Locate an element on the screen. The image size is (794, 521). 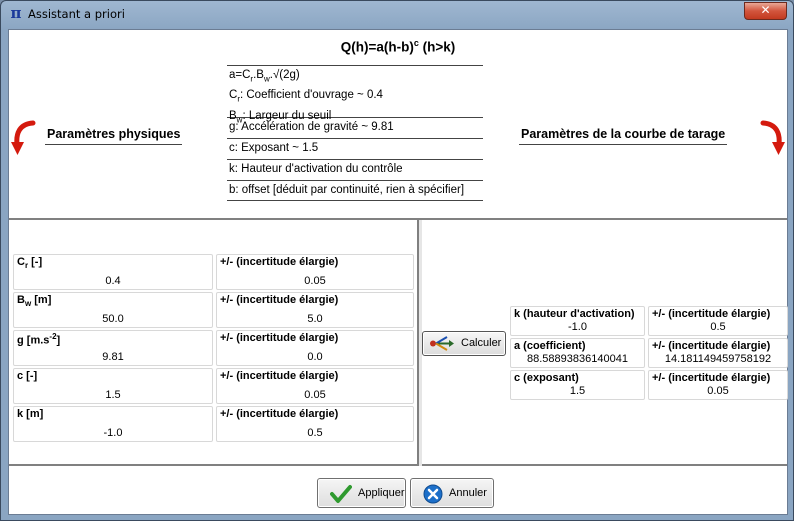
field-value: 0.0 is located at coordinates (315, 357).